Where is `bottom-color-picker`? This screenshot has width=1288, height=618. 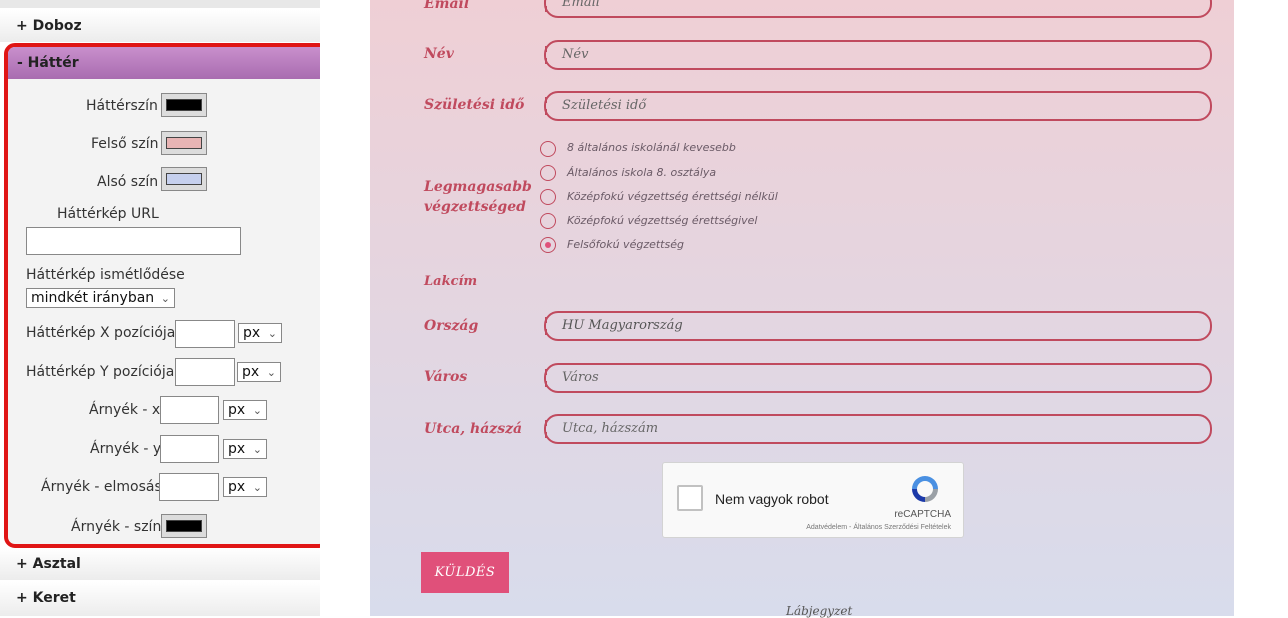 bottom-color-picker is located at coordinates (184, 179).